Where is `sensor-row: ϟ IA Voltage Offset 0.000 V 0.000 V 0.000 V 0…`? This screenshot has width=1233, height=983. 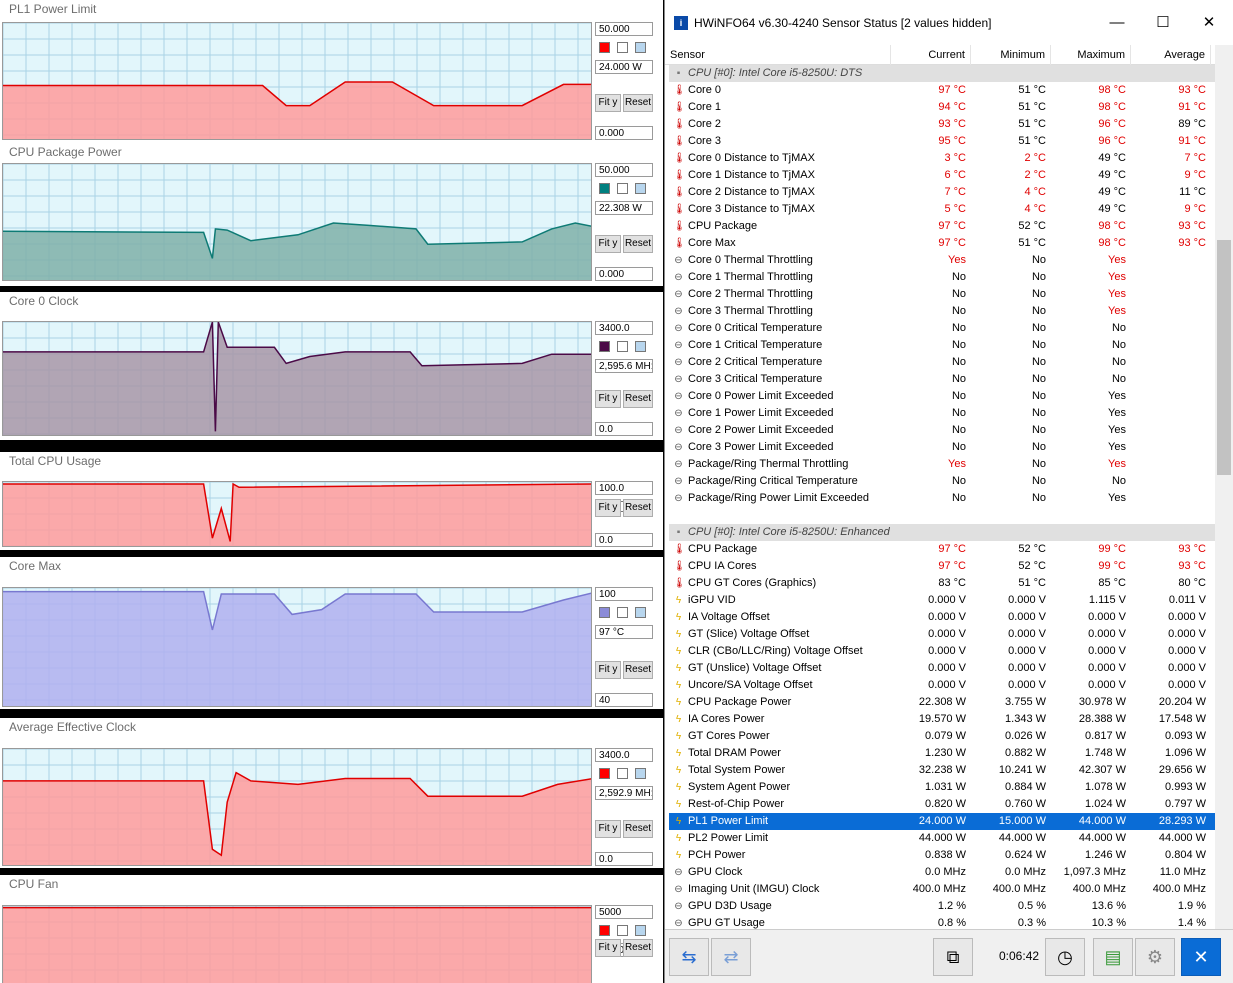 sensor-row: ϟ IA Voltage Offset 0.000 V 0.000 V 0.000 V 0… is located at coordinates (942, 617).